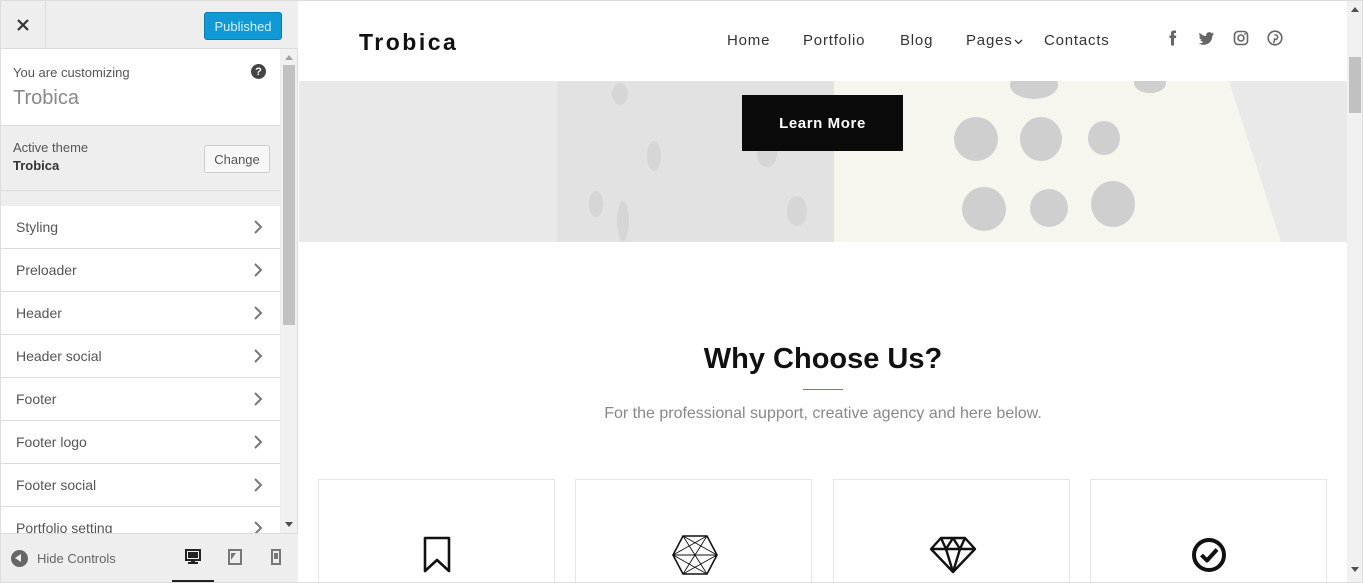 This screenshot has width=1363, height=583. I want to click on facebook-icon, so click(1173, 38).